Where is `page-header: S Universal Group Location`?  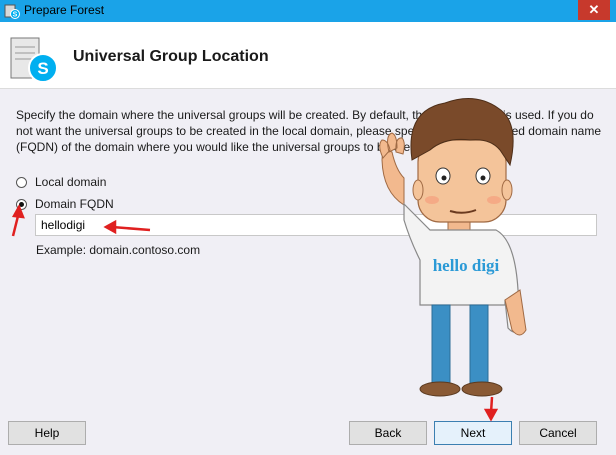 page-header: S Universal Group Location is located at coordinates (308, 55).